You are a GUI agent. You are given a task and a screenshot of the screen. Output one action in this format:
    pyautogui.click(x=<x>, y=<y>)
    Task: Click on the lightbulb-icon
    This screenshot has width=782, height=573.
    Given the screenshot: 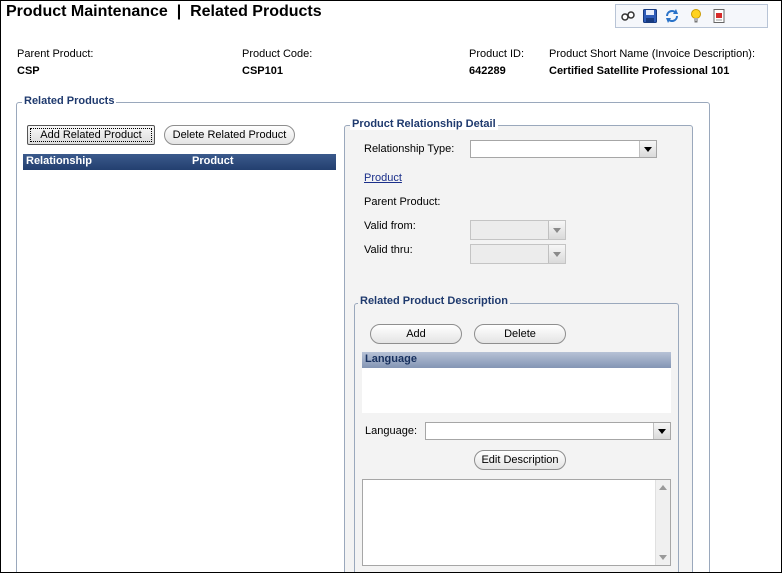 What is the action you would take?
    pyautogui.click(x=696, y=16)
    